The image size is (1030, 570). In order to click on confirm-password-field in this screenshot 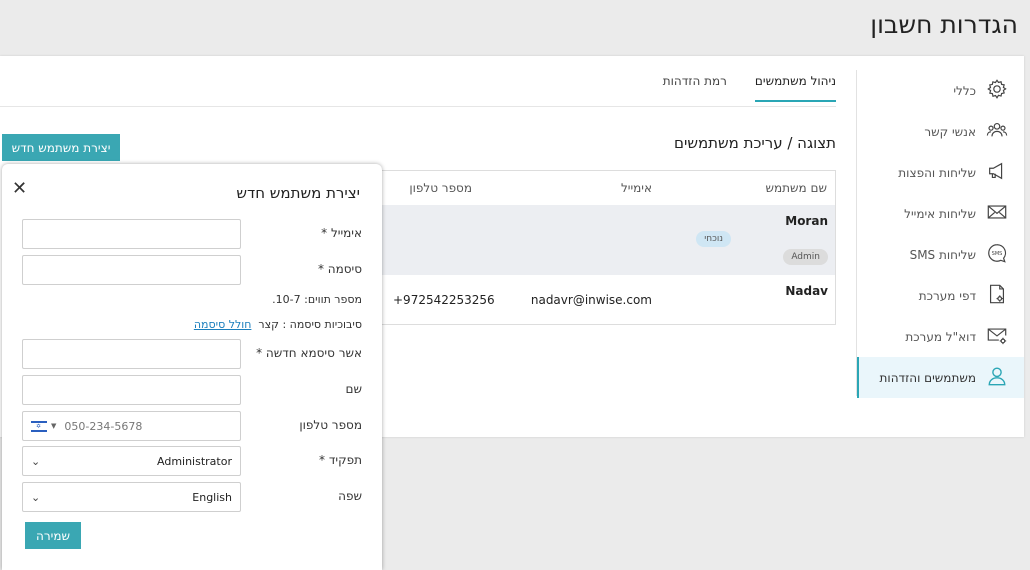, I will do `click(131, 354)`.